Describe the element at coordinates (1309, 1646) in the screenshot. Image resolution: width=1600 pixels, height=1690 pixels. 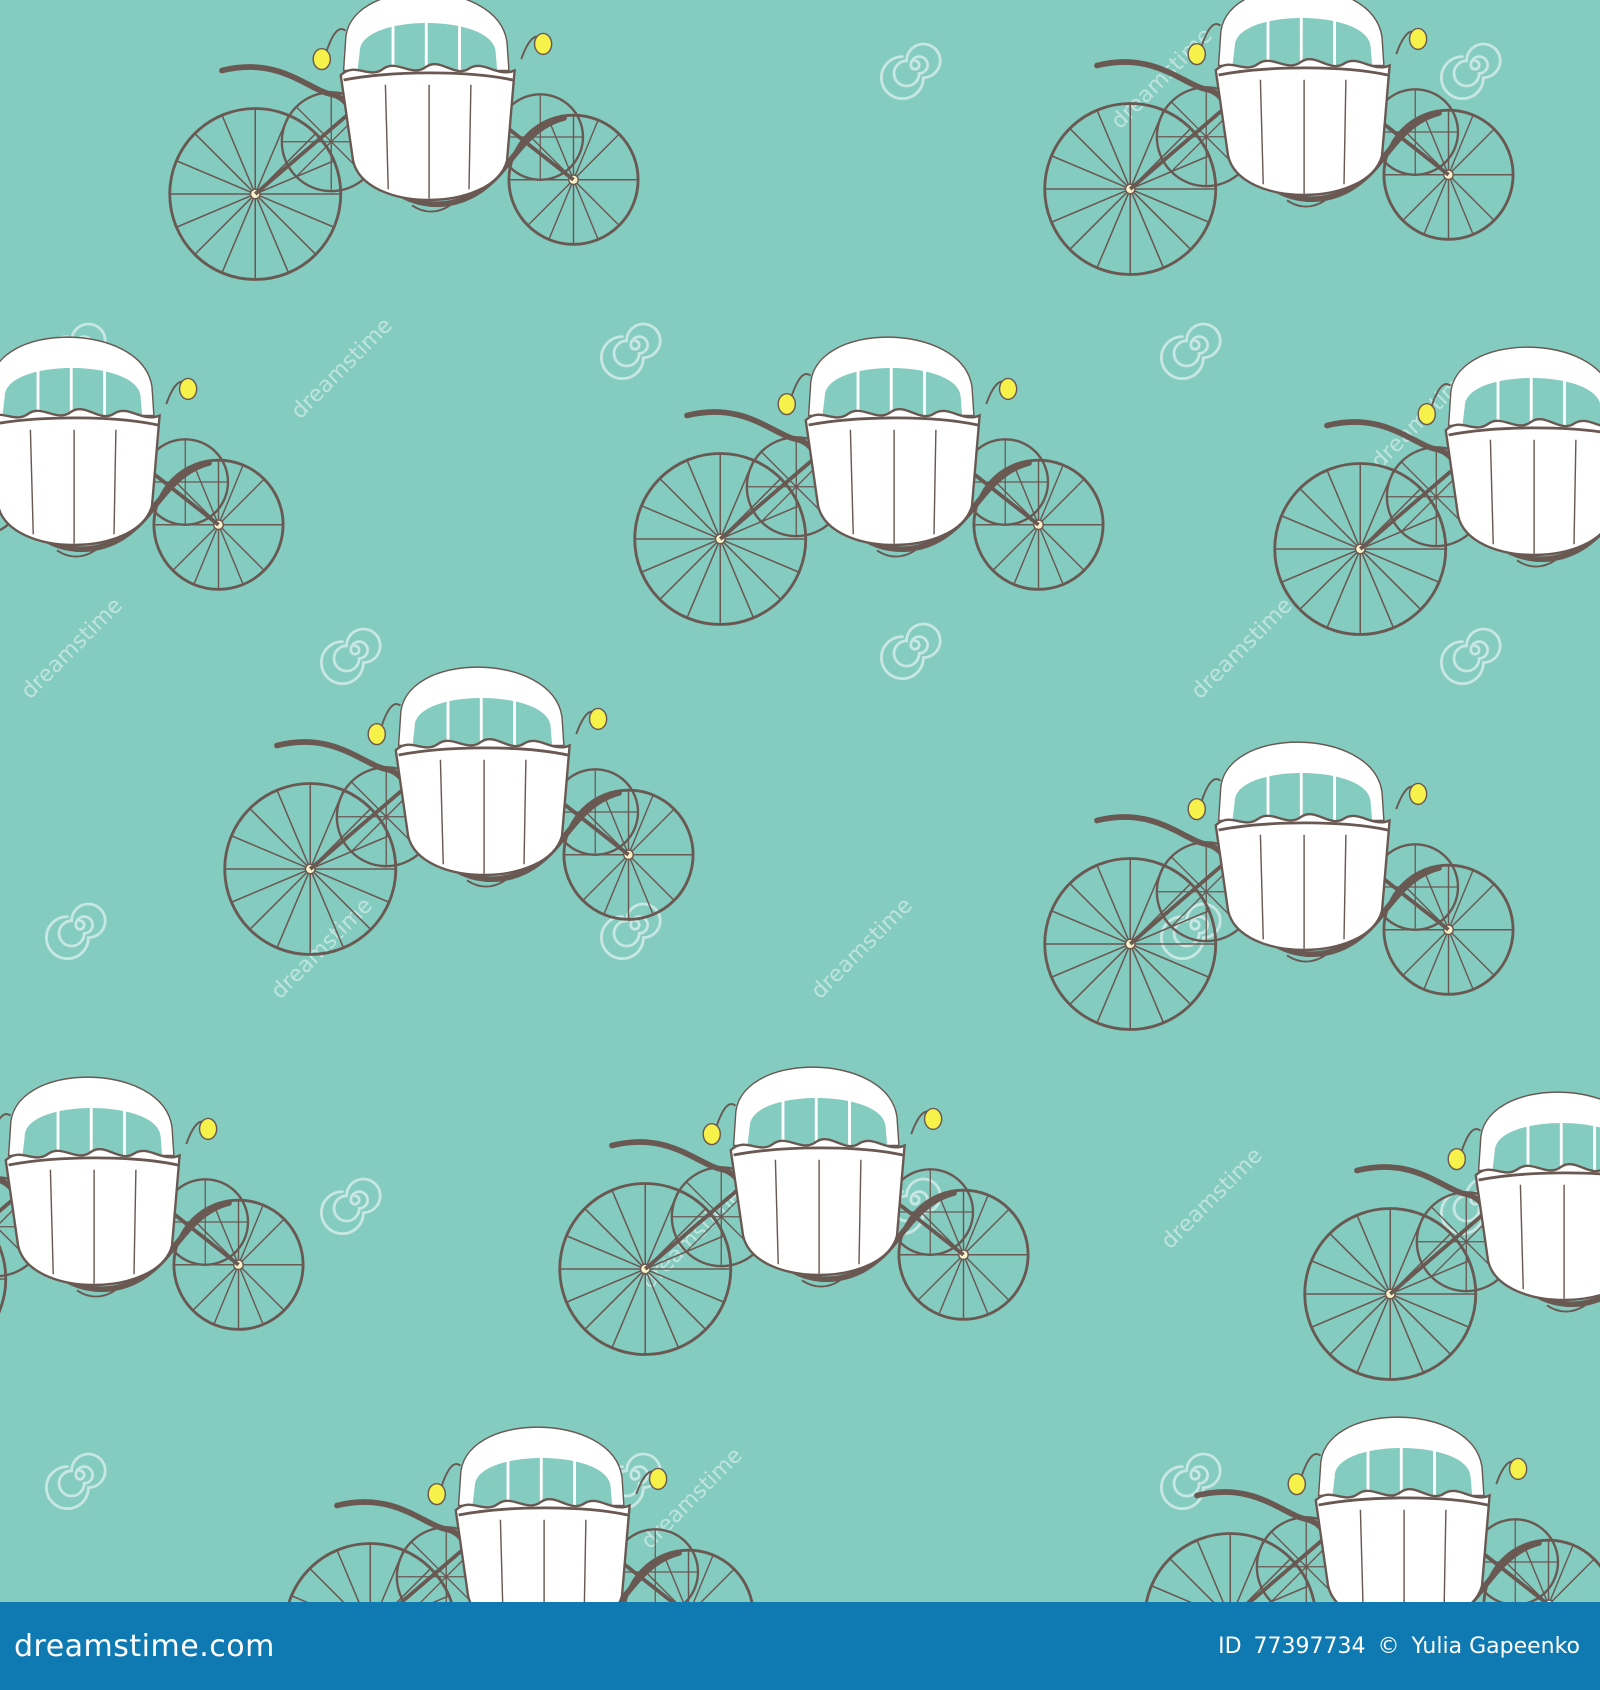
I see `footer-id-value: 77397734` at that location.